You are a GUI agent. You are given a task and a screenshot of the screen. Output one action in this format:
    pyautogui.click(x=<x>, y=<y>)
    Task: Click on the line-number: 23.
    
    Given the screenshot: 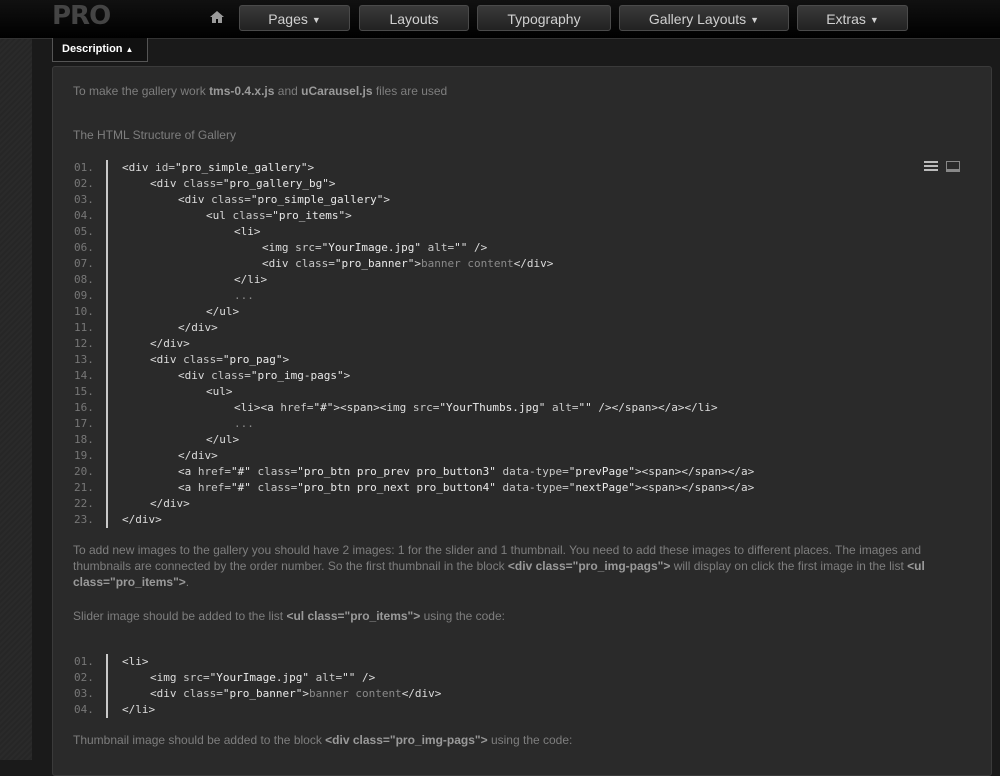 What is the action you would take?
    pyautogui.click(x=84, y=519)
    